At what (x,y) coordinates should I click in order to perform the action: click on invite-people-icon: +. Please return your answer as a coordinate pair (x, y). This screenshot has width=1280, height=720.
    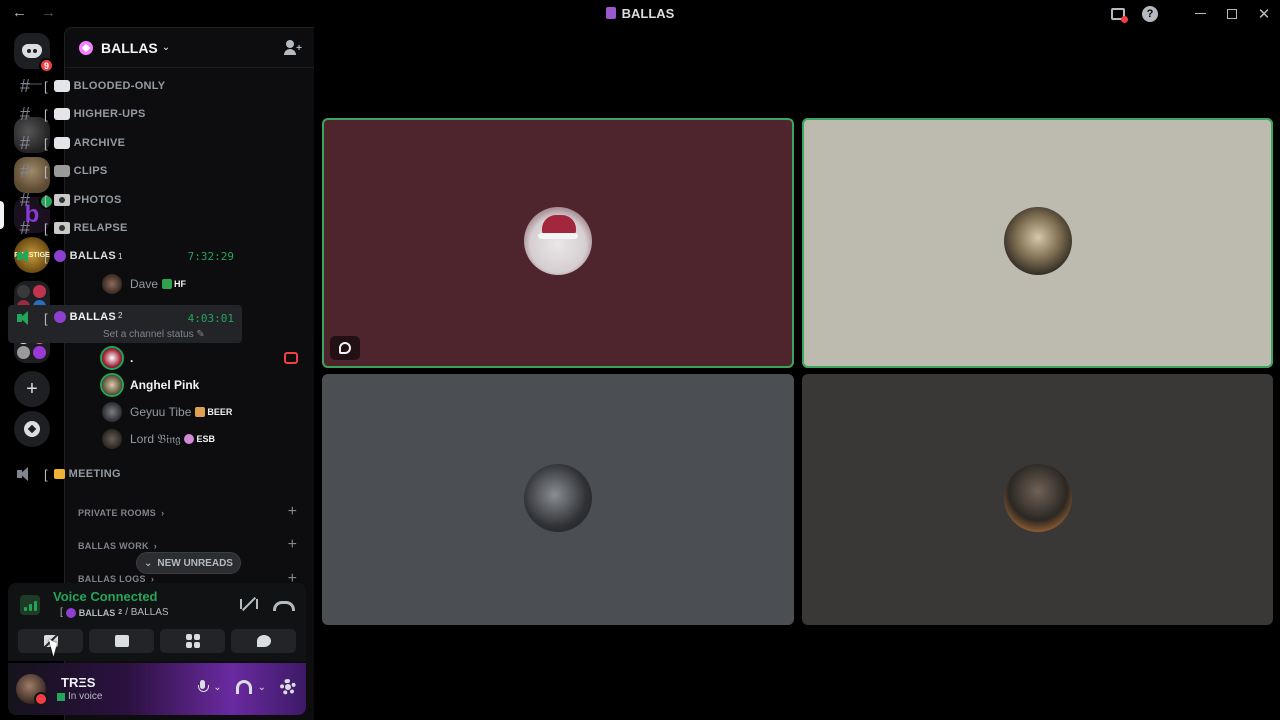
    Looking at the image, I should click on (293, 48).